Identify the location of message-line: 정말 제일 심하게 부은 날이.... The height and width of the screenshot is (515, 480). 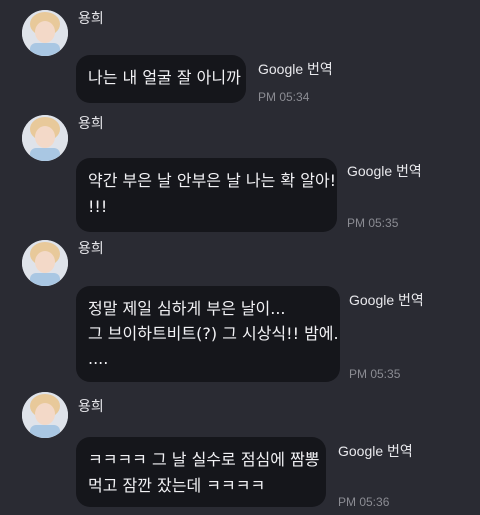
(187, 308).